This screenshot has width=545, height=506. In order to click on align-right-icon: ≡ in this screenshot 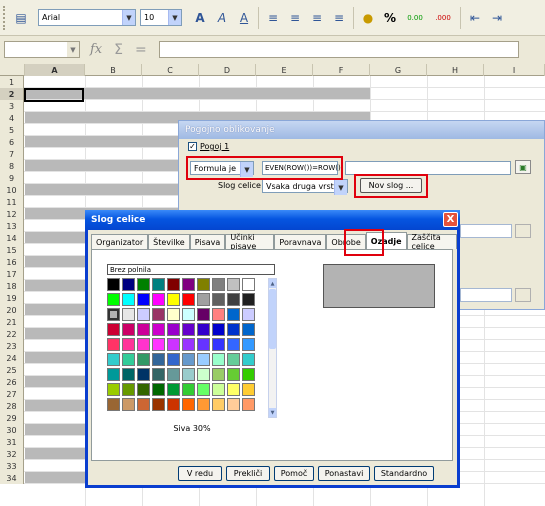, I will do `click(317, 18)`.